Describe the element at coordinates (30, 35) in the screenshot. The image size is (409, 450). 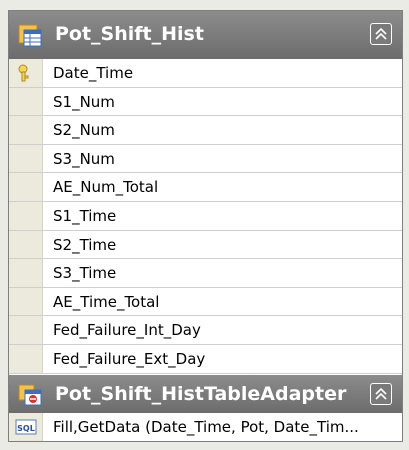
I see `table-icon` at that location.